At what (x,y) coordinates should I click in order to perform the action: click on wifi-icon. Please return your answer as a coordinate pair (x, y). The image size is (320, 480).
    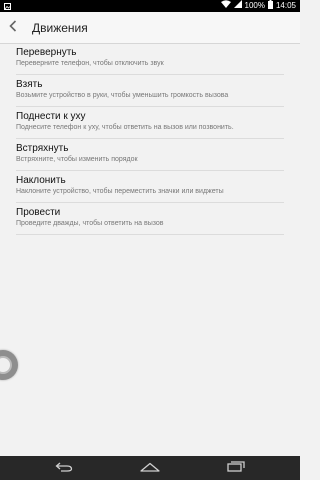
    Looking at the image, I should click on (225, 6).